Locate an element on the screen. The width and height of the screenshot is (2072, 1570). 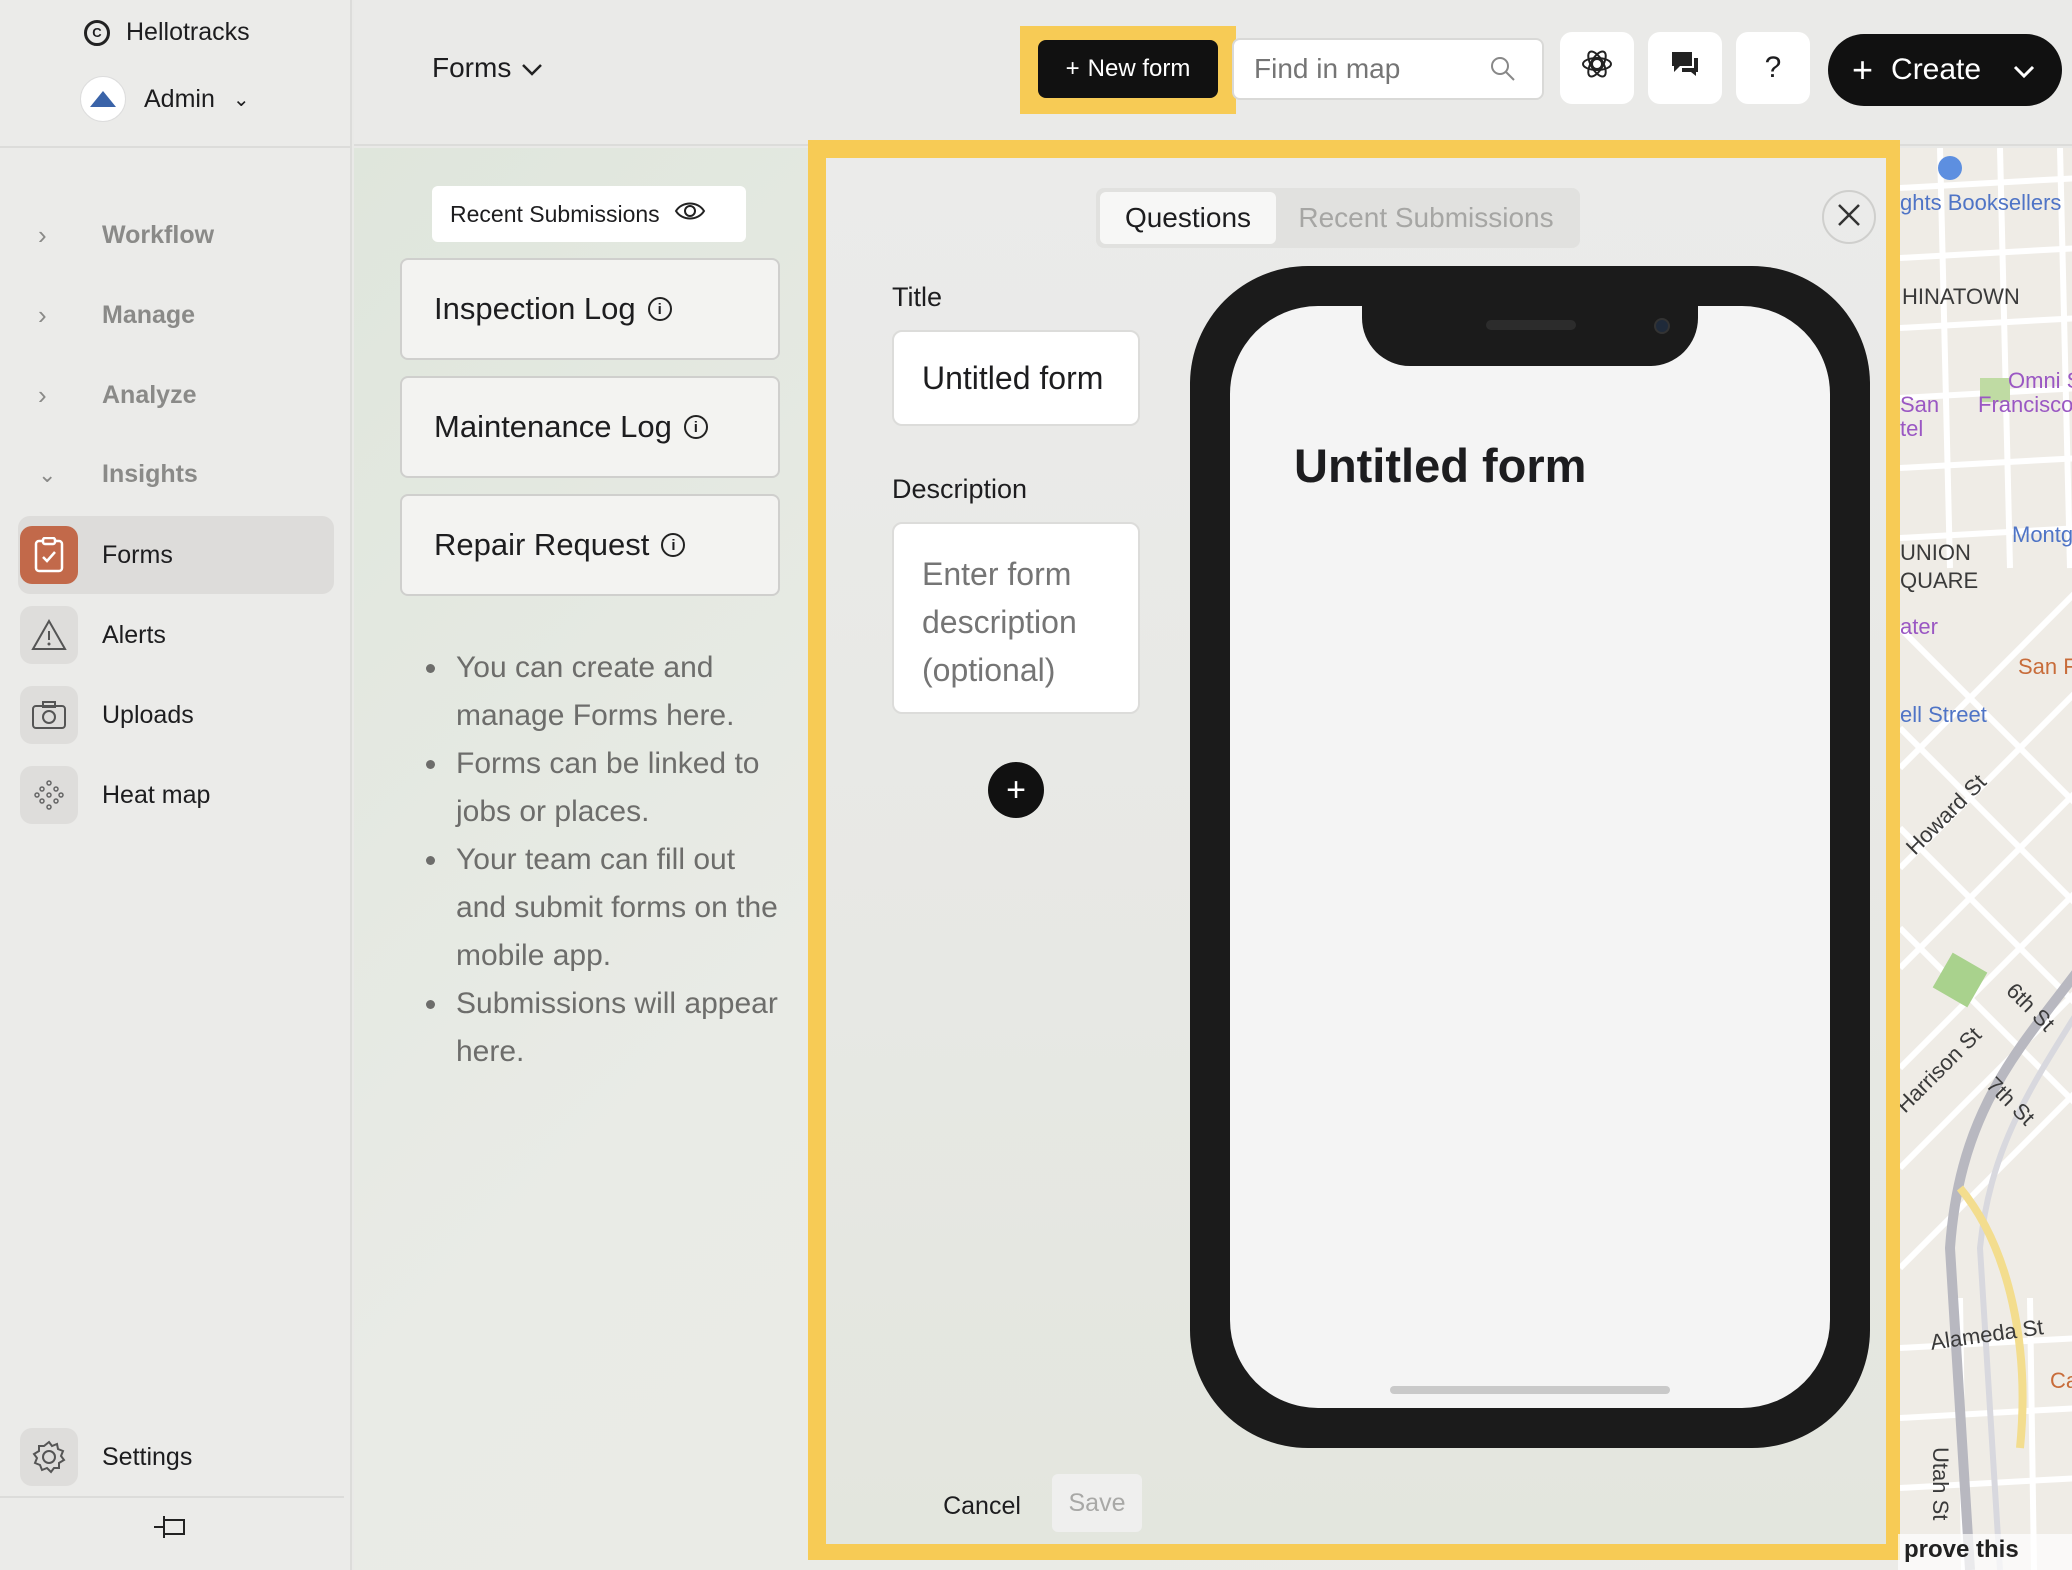
cancel-button: Cancel is located at coordinates (982, 1506).